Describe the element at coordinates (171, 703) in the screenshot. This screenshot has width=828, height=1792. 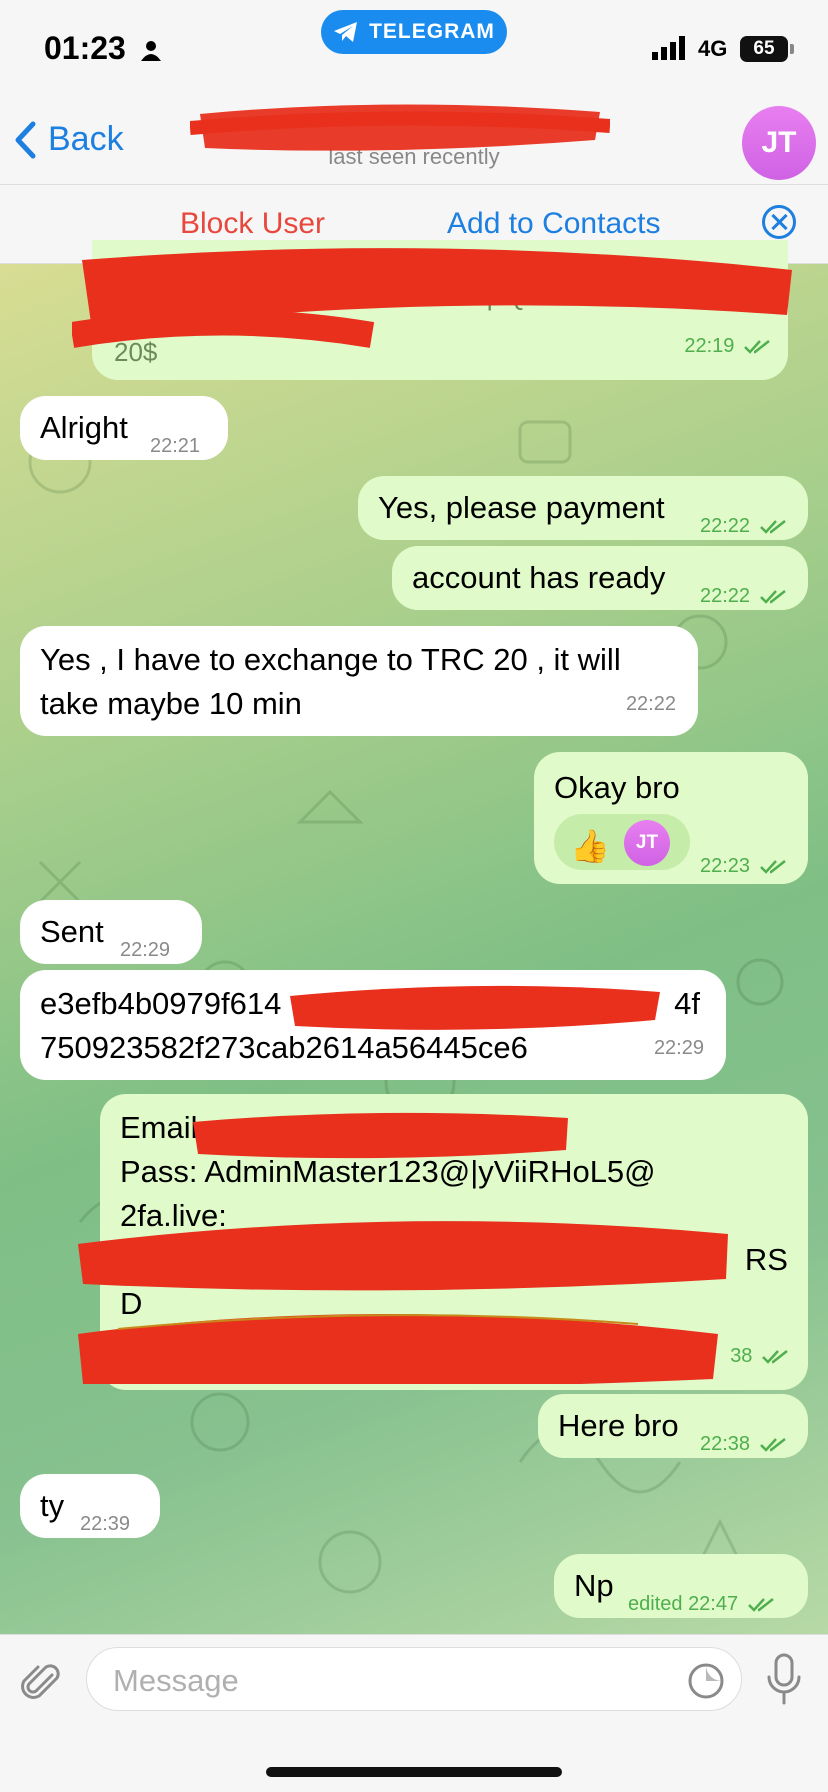
I see `message-text-line2: take maybe 10 min` at that location.